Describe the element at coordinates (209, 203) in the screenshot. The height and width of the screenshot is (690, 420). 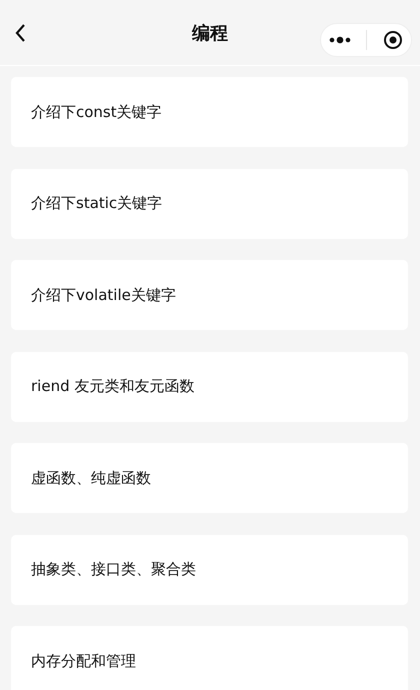
I see `list-item: 介绍下static关键字` at that location.